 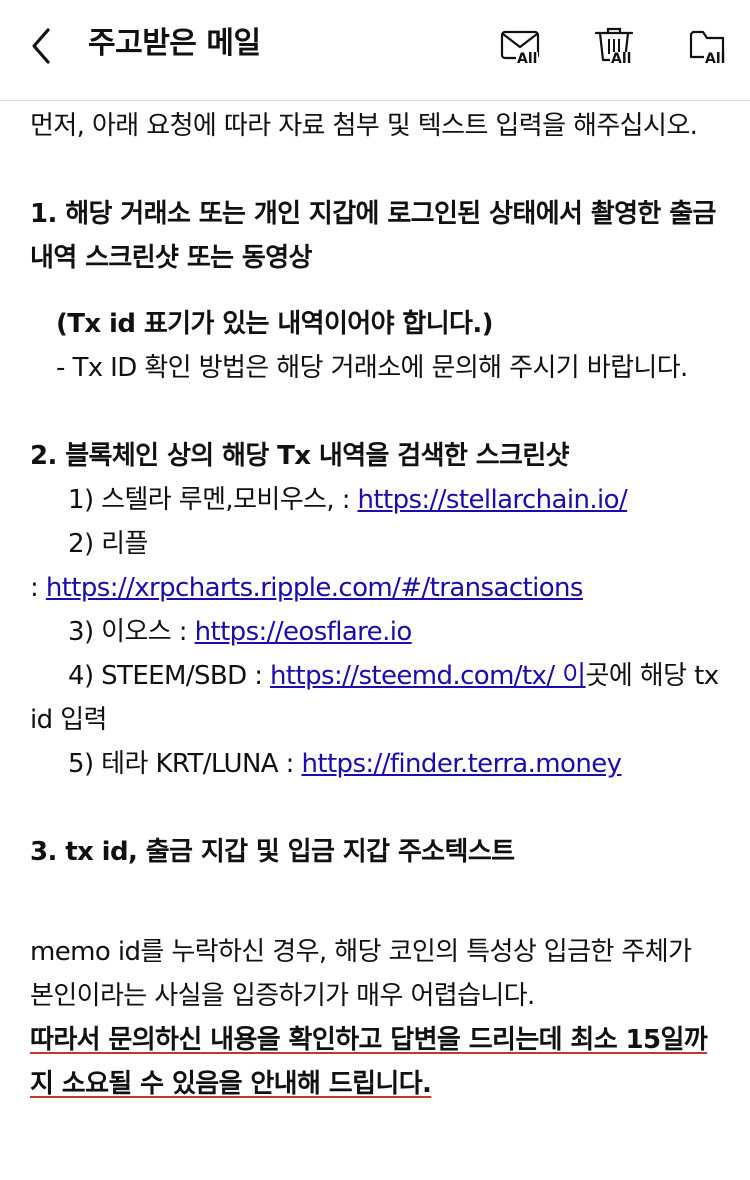 I want to click on delete-all-button: All, so click(x=620, y=49).